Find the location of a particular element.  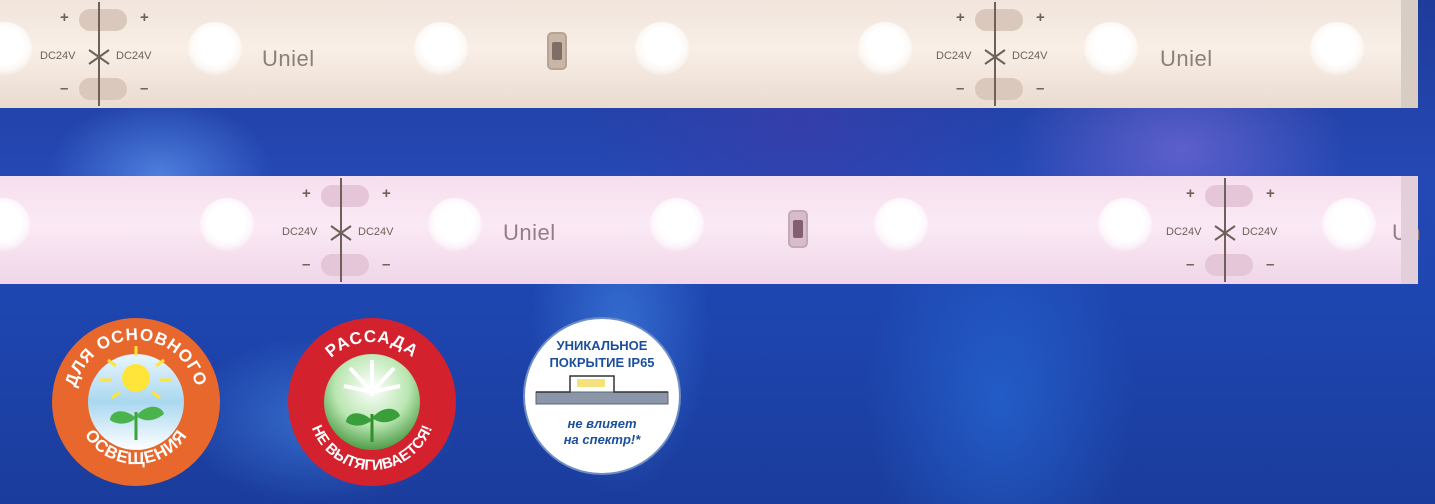

badge-seedlings: РАССАДА НЕ ВЫТЯГИВАЕТСЯ! is located at coordinates (372, 402).